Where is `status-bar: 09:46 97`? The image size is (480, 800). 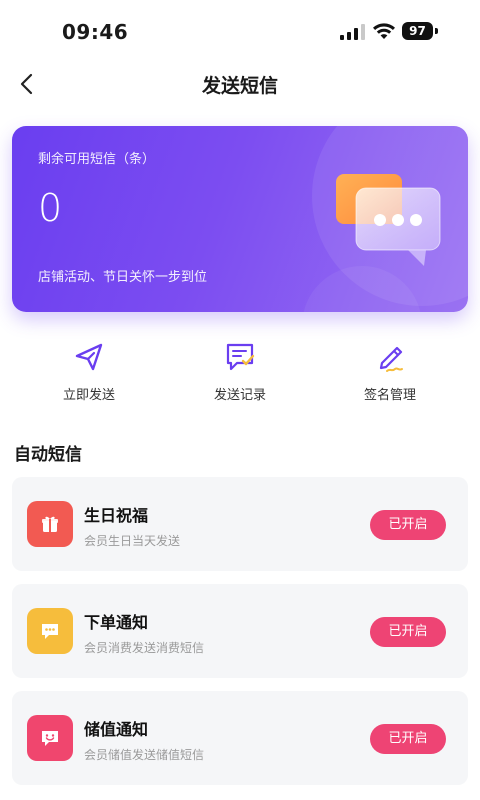
status-bar: 09:46 97 is located at coordinates (240, 30).